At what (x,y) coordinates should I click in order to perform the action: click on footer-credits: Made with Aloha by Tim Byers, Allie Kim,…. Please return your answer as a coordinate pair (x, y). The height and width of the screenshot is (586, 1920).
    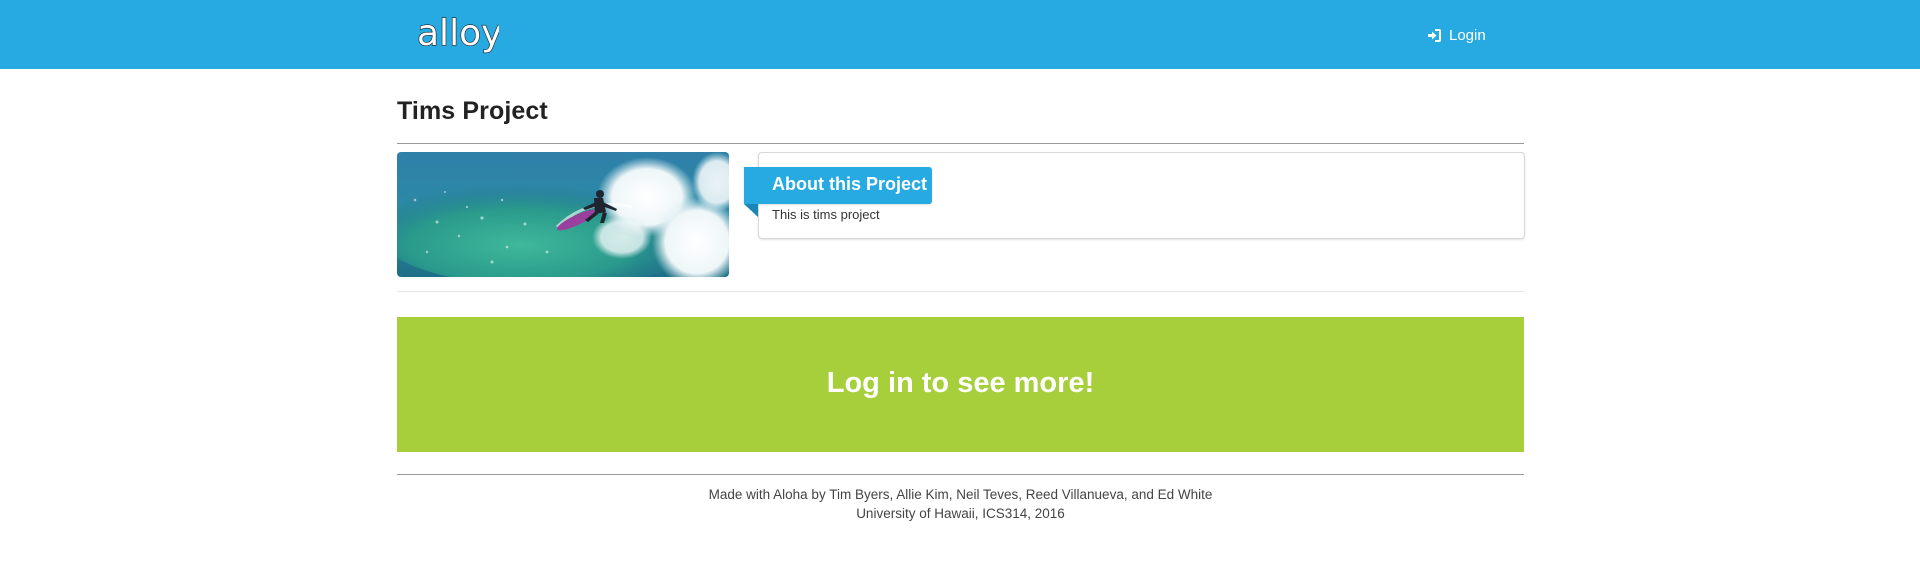
    Looking at the image, I should click on (960, 494).